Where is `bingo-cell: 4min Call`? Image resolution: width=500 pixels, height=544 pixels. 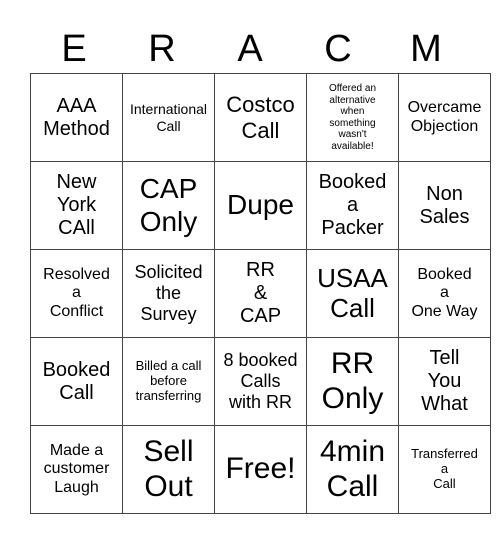 bingo-cell: 4min Call is located at coordinates (352, 469).